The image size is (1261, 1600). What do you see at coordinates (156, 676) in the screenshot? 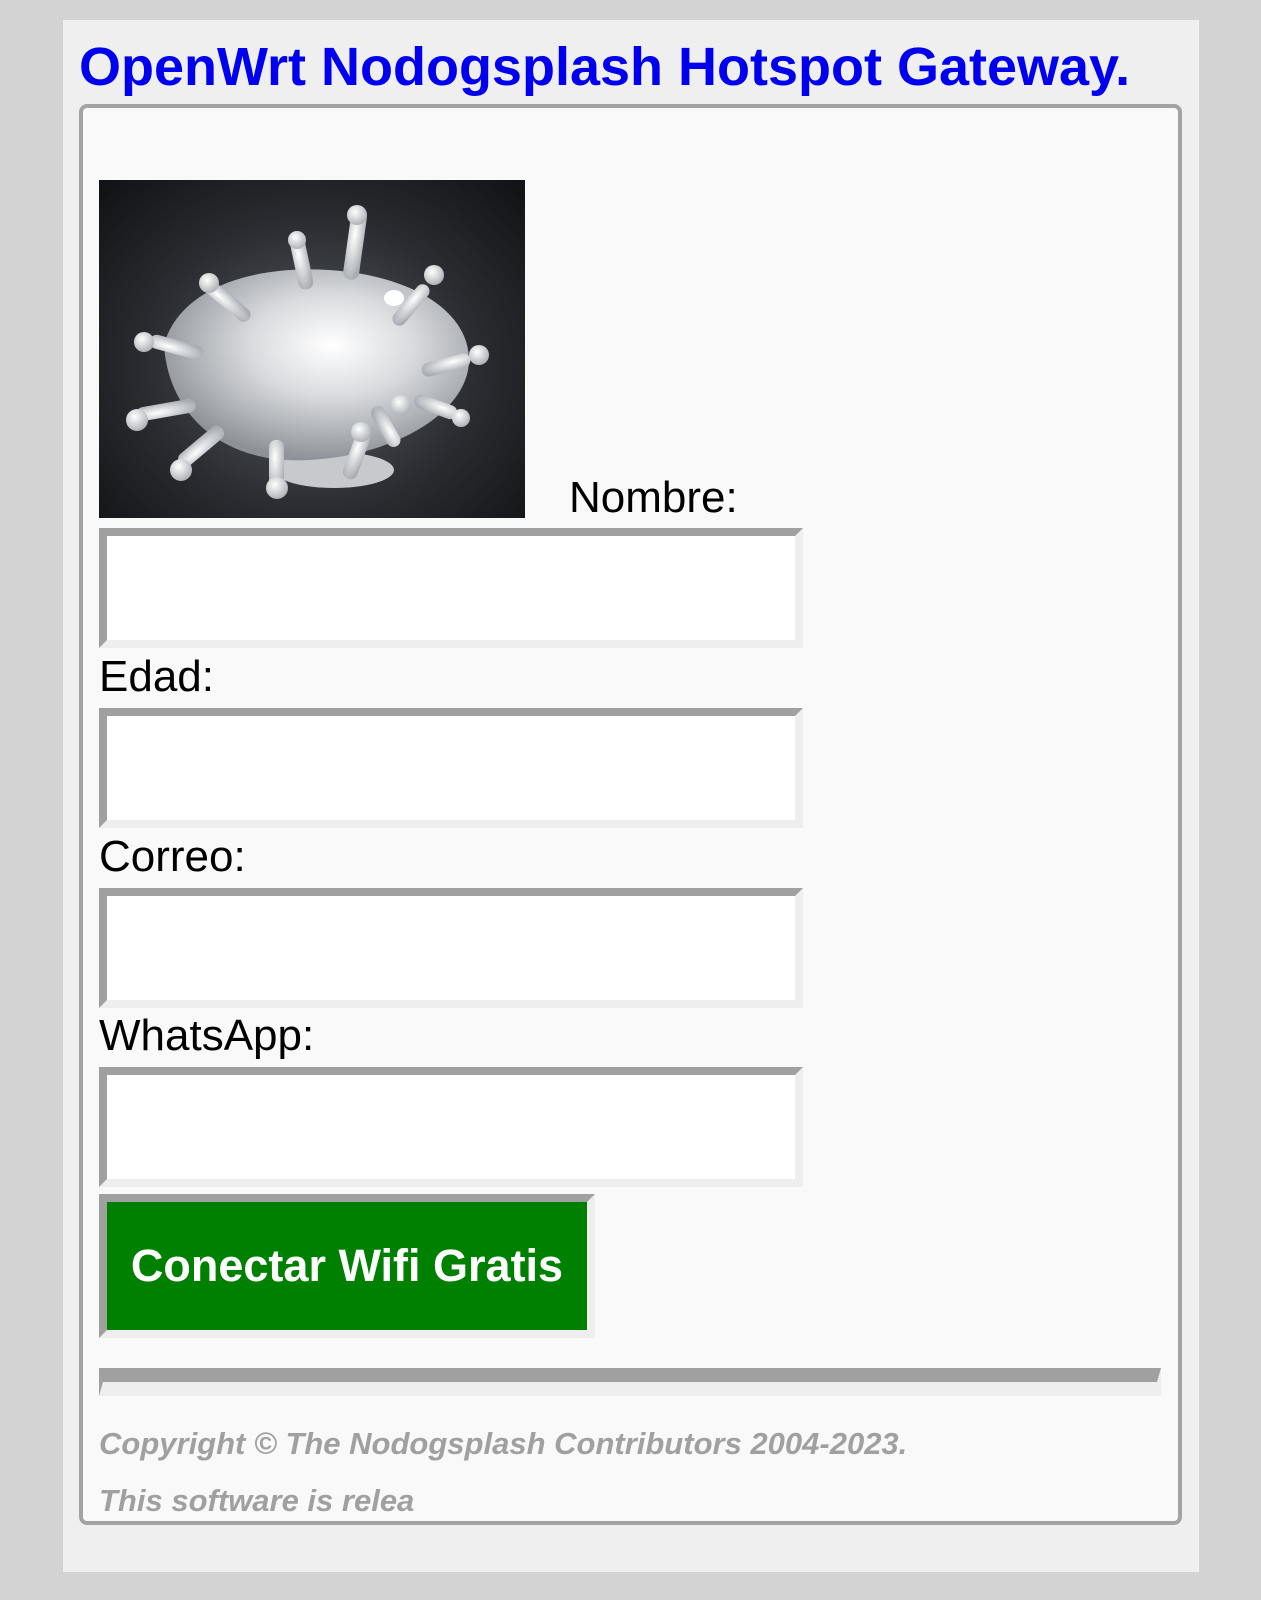
I see `edad-label: Edad:` at bounding box center [156, 676].